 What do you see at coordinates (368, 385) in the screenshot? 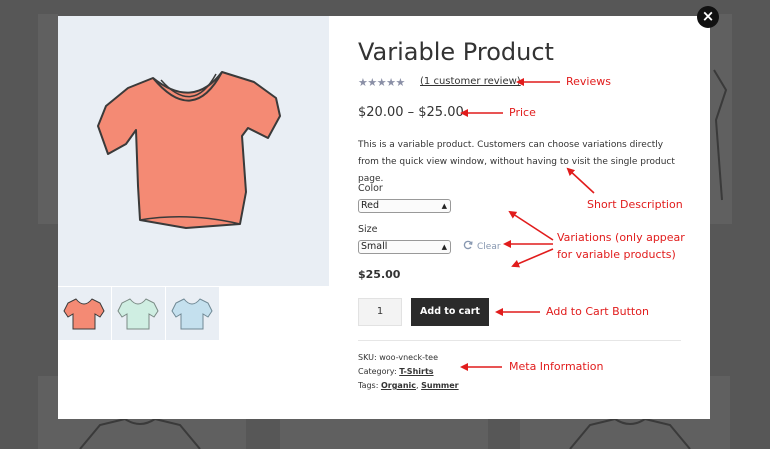
I see `tags-label: Tags:` at bounding box center [368, 385].